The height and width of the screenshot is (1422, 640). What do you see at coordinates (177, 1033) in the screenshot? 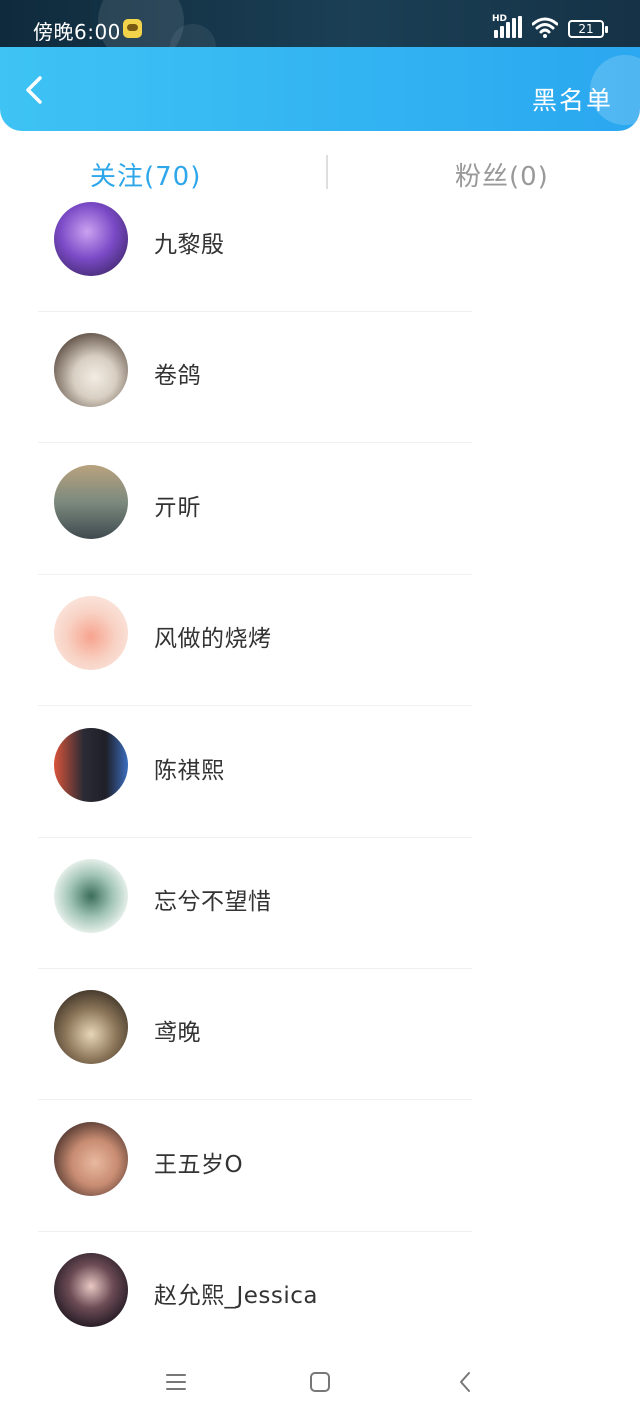
I see `user-name: 鸢晚` at bounding box center [177, 1033].